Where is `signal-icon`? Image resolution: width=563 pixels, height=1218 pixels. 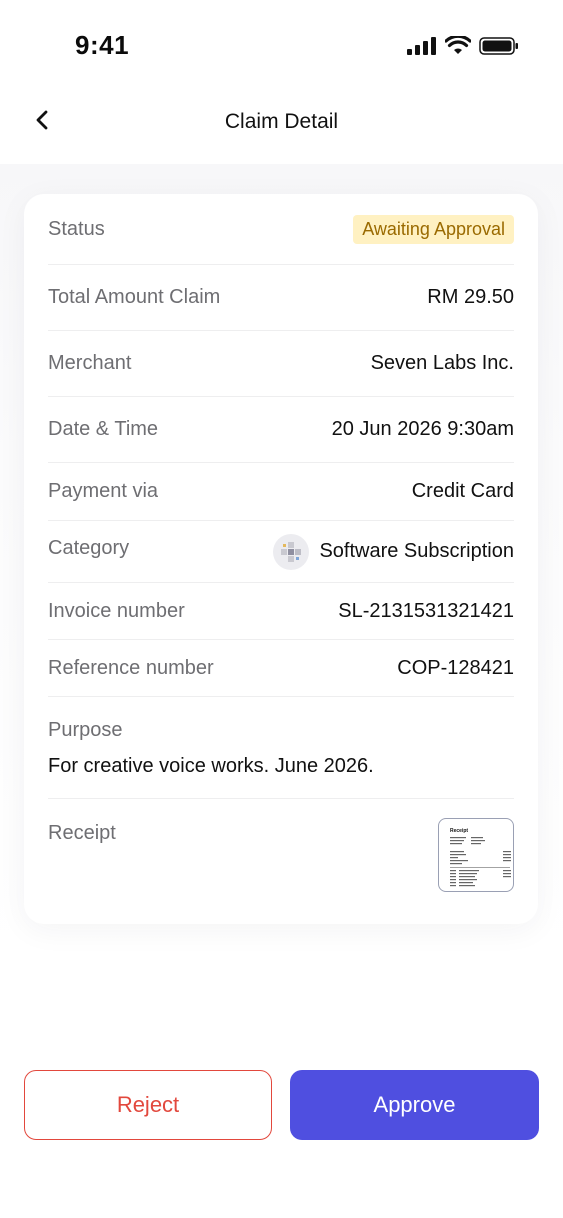
signal-icon is located at coordinates (422, 48).